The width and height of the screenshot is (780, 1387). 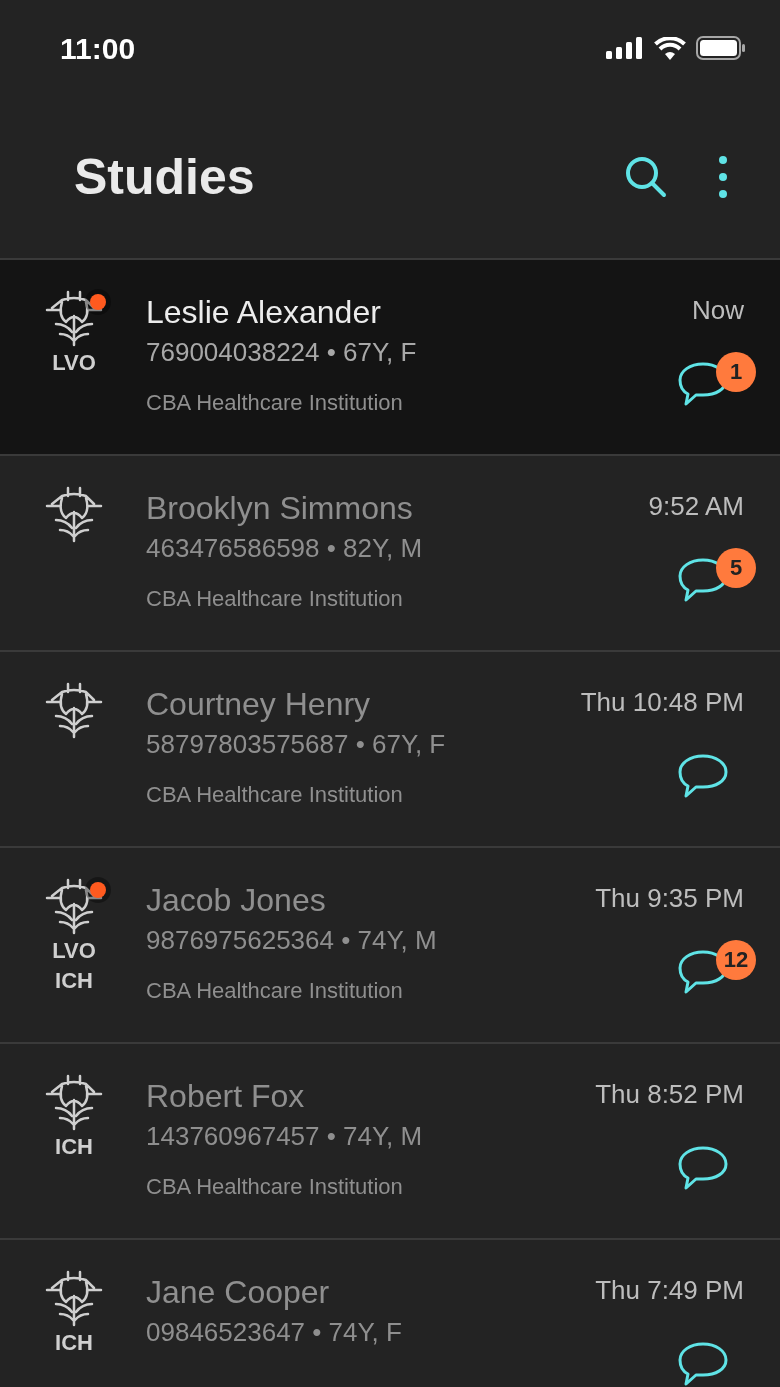 What do you see at coordinates (669, 1094) in the screenshot?
I see `study-time: Thu 8:52 PM` at bounding box center [669, 1094].